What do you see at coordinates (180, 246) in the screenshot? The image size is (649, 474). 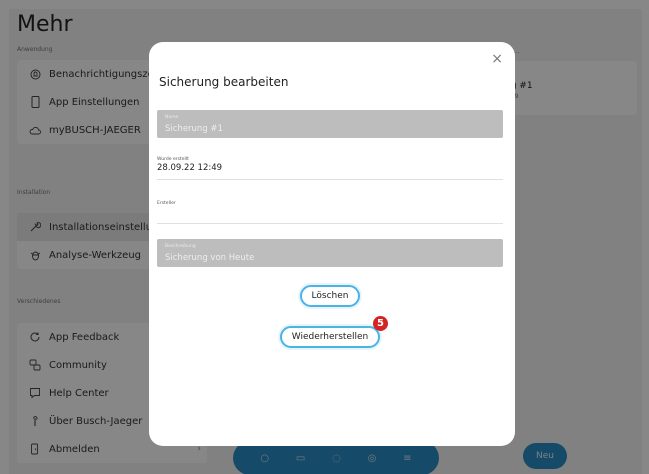 I see `description-field-label: Beschreibung` at bounding box center [180, 246].